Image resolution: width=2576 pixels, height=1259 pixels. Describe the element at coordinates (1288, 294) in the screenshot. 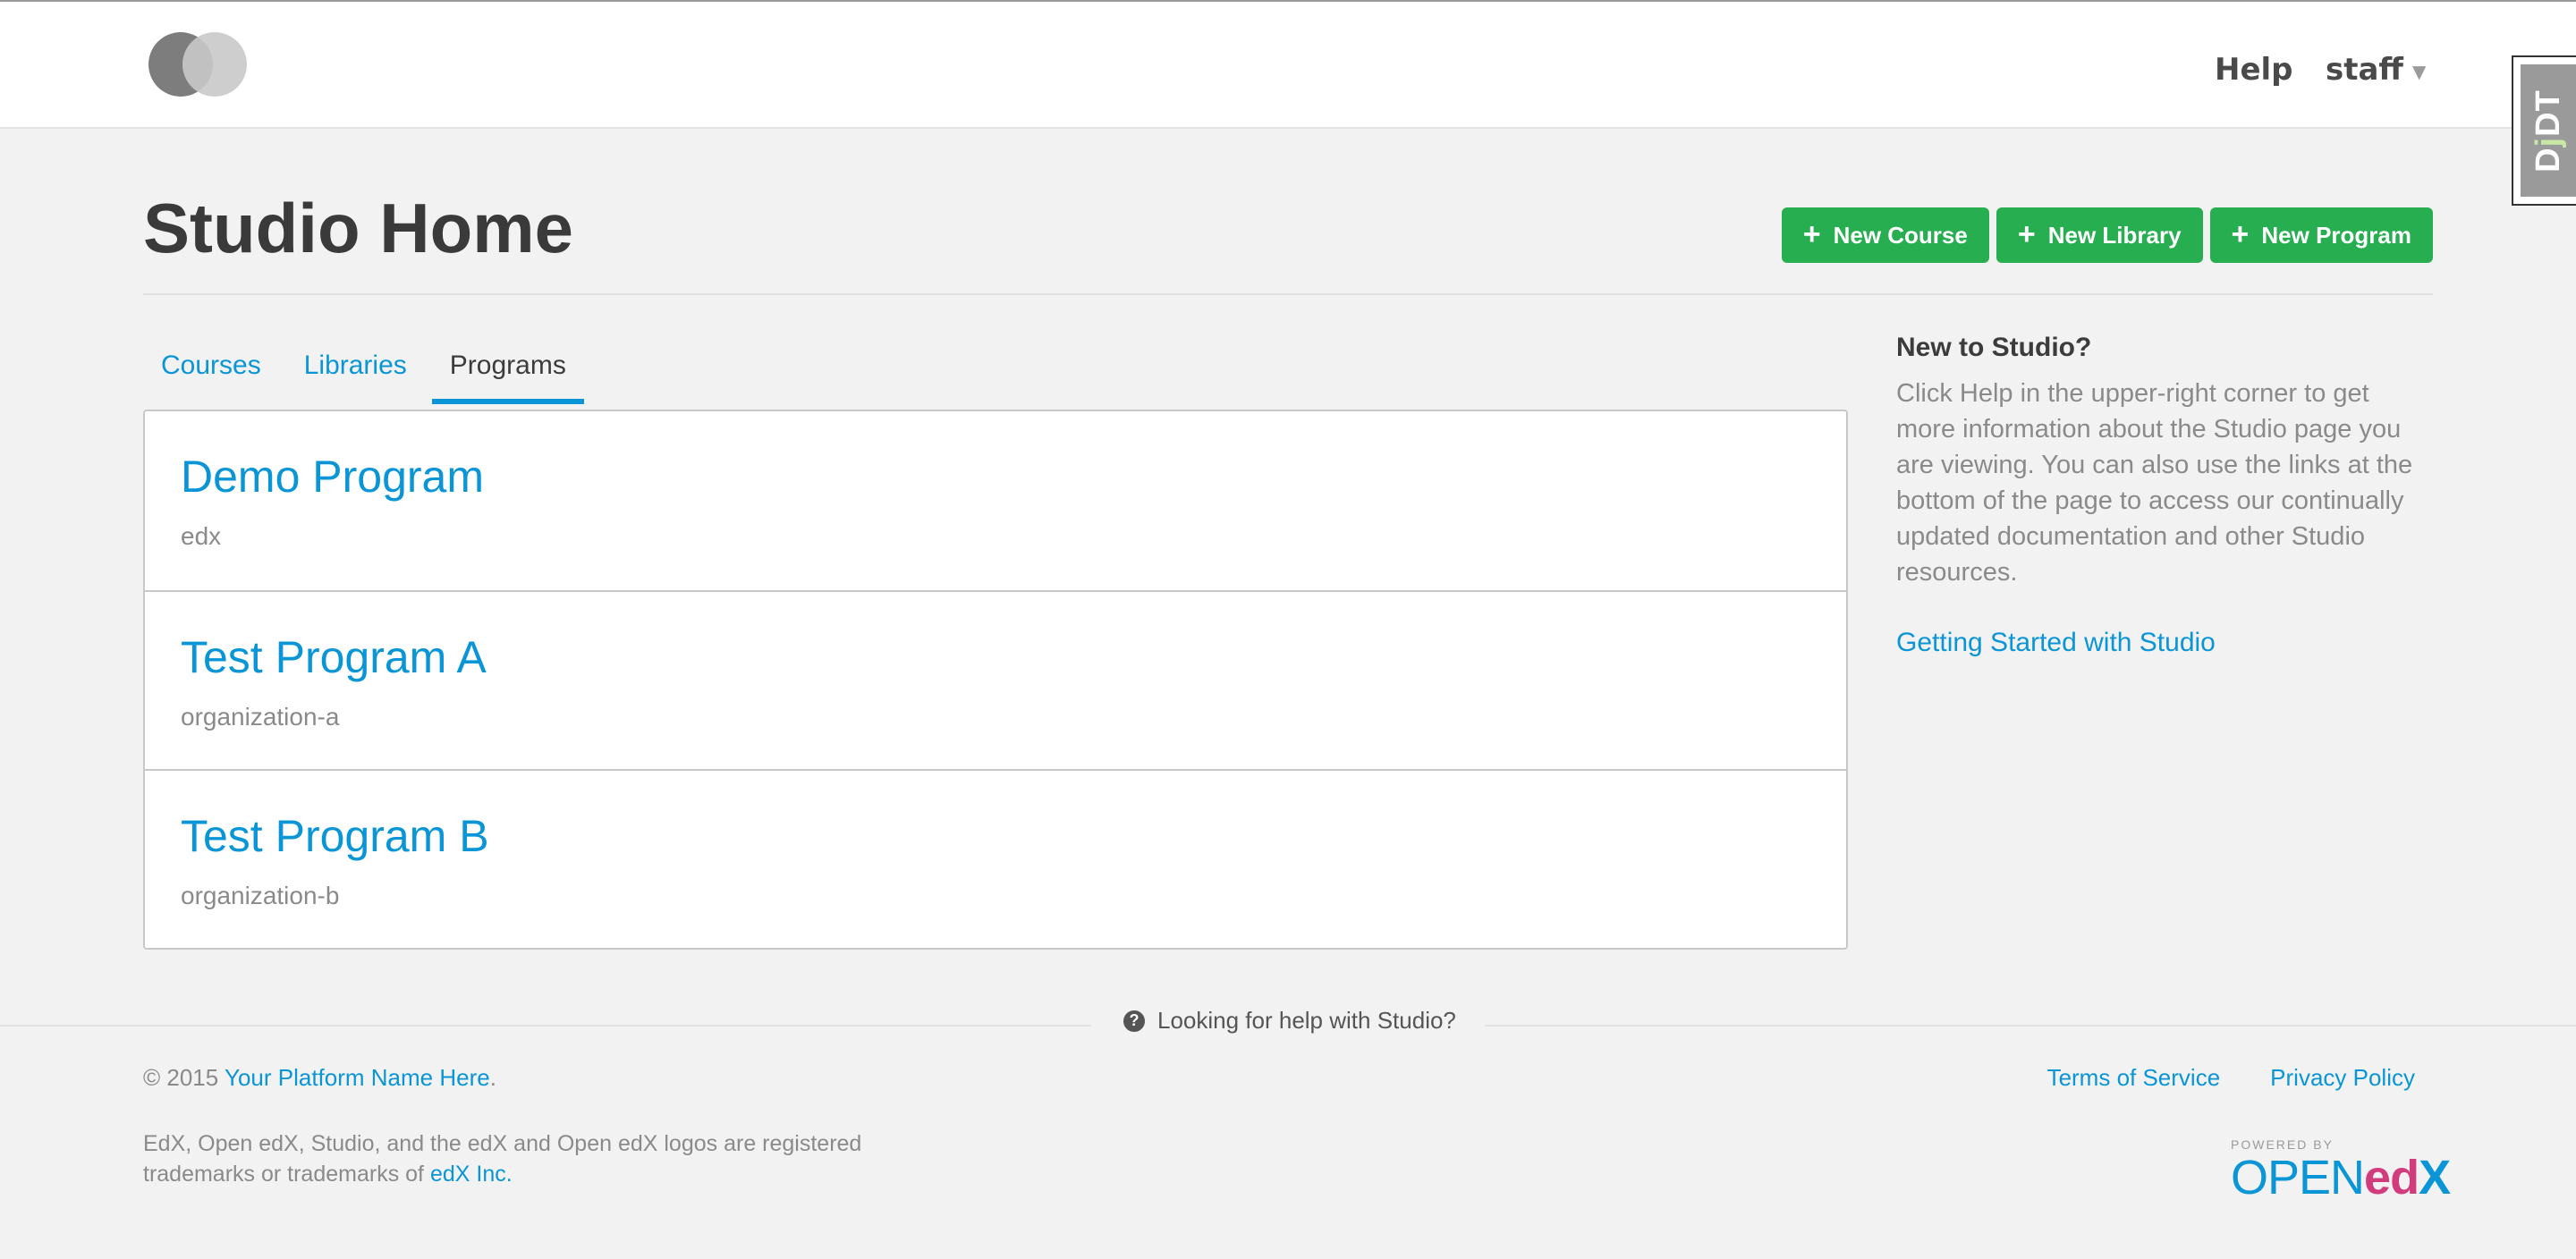

I see `title-divider` at that location.